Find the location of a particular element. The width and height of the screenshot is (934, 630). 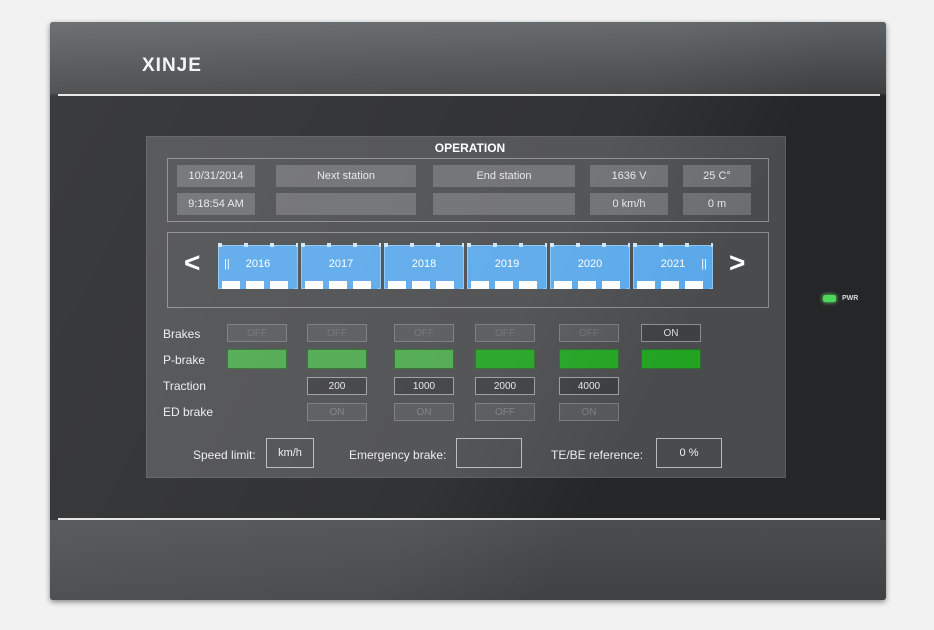

brand-logo: XINJE is located at coordinates (172, 65).